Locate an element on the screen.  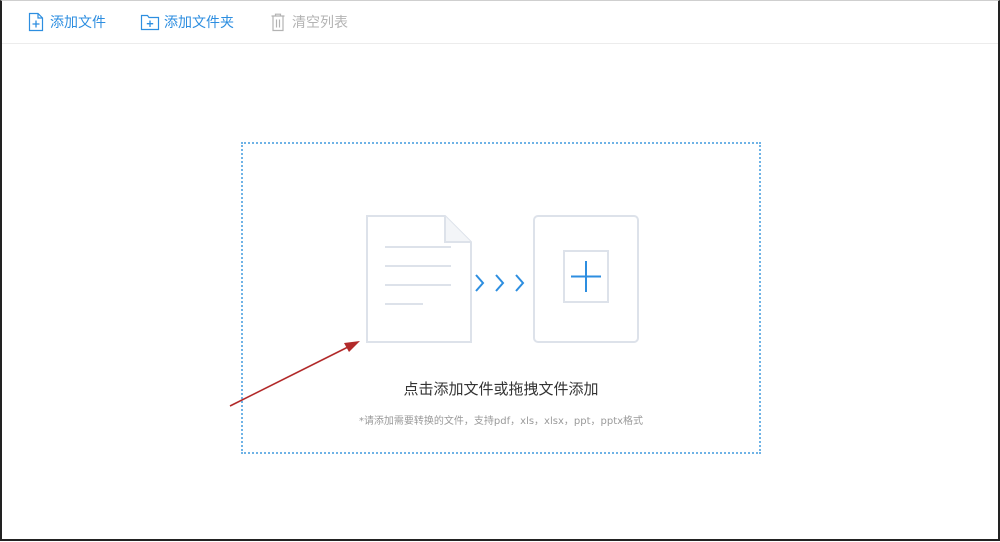
clear-list-button: 清空列表 is located at coordinates (308, 22).